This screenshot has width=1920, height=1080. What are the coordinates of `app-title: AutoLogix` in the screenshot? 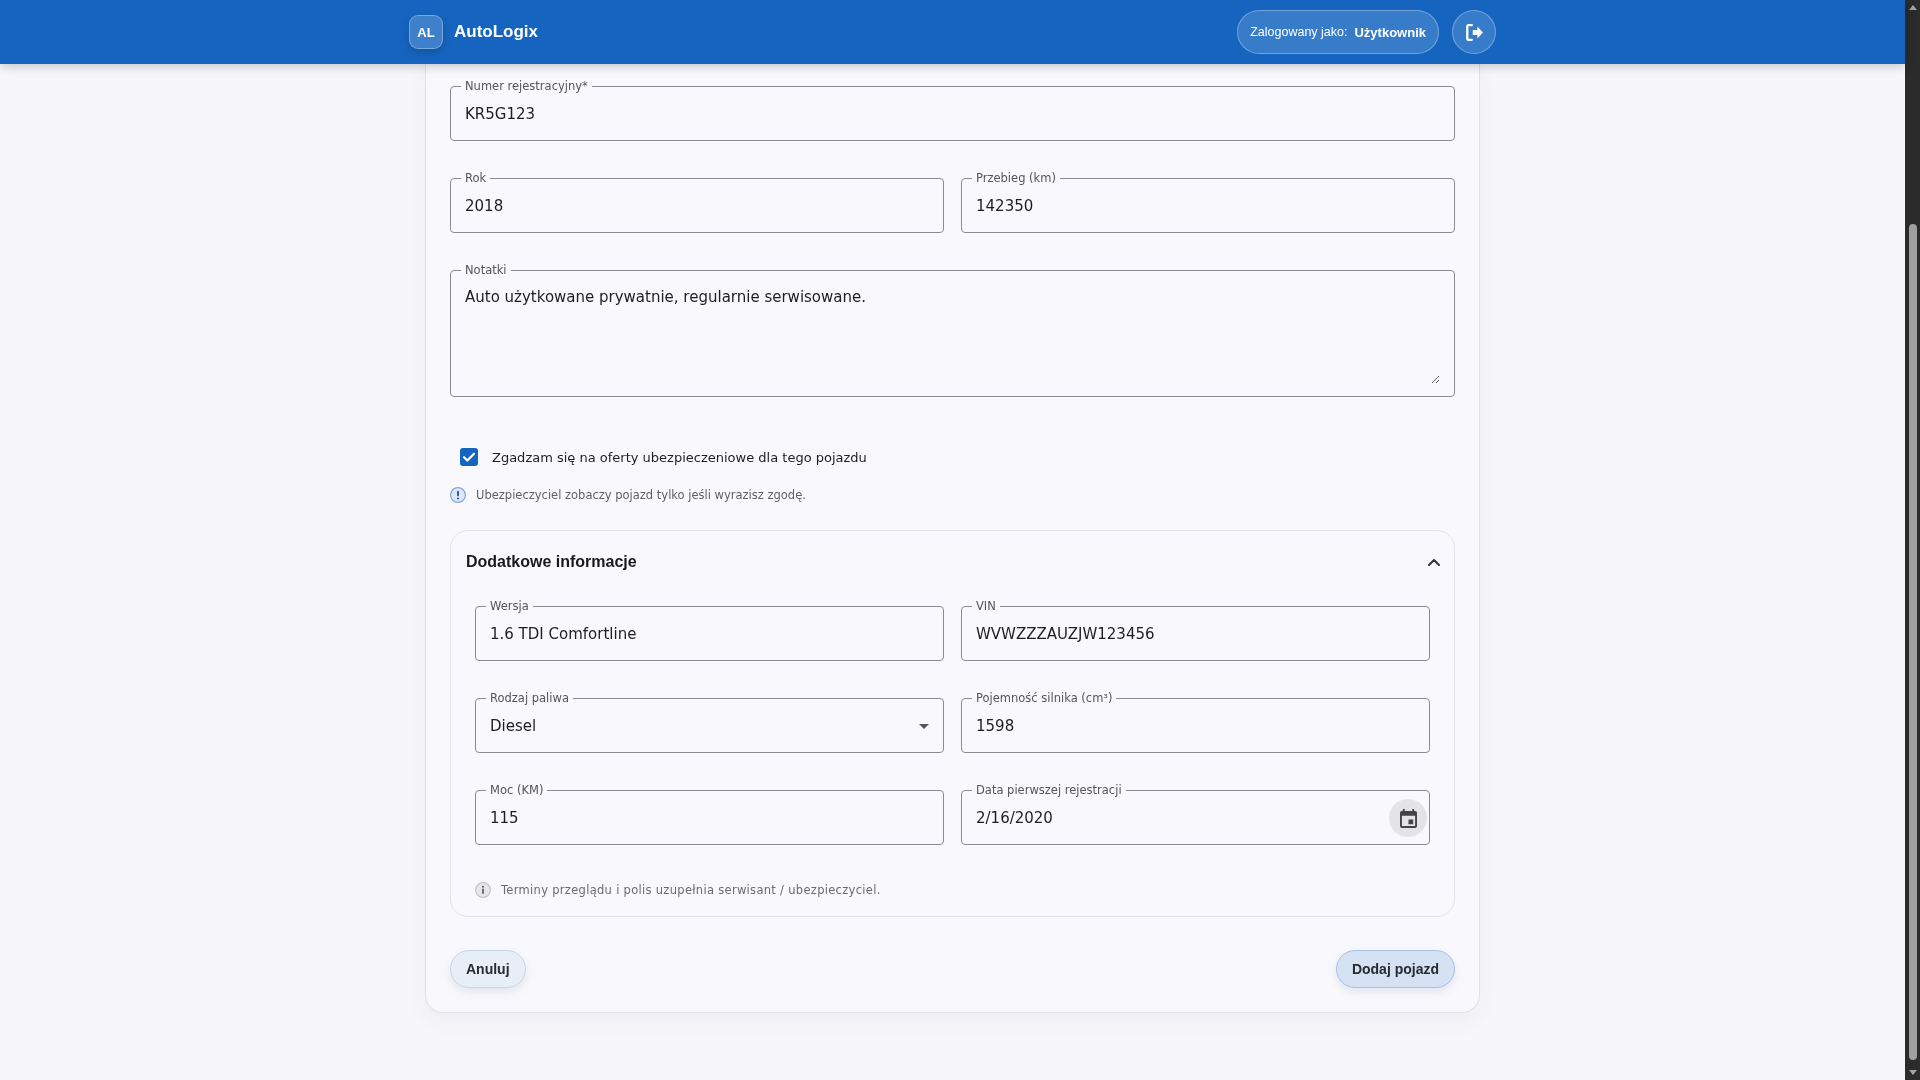 It's located at (496, 32).